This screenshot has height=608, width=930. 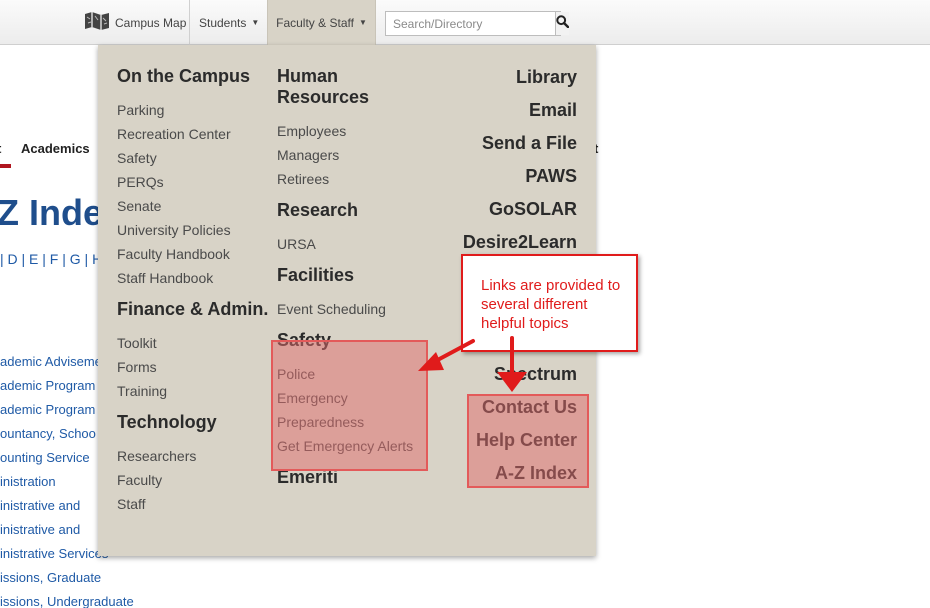 I want to click on menu-link: Safety, so click(x=192, y=158).